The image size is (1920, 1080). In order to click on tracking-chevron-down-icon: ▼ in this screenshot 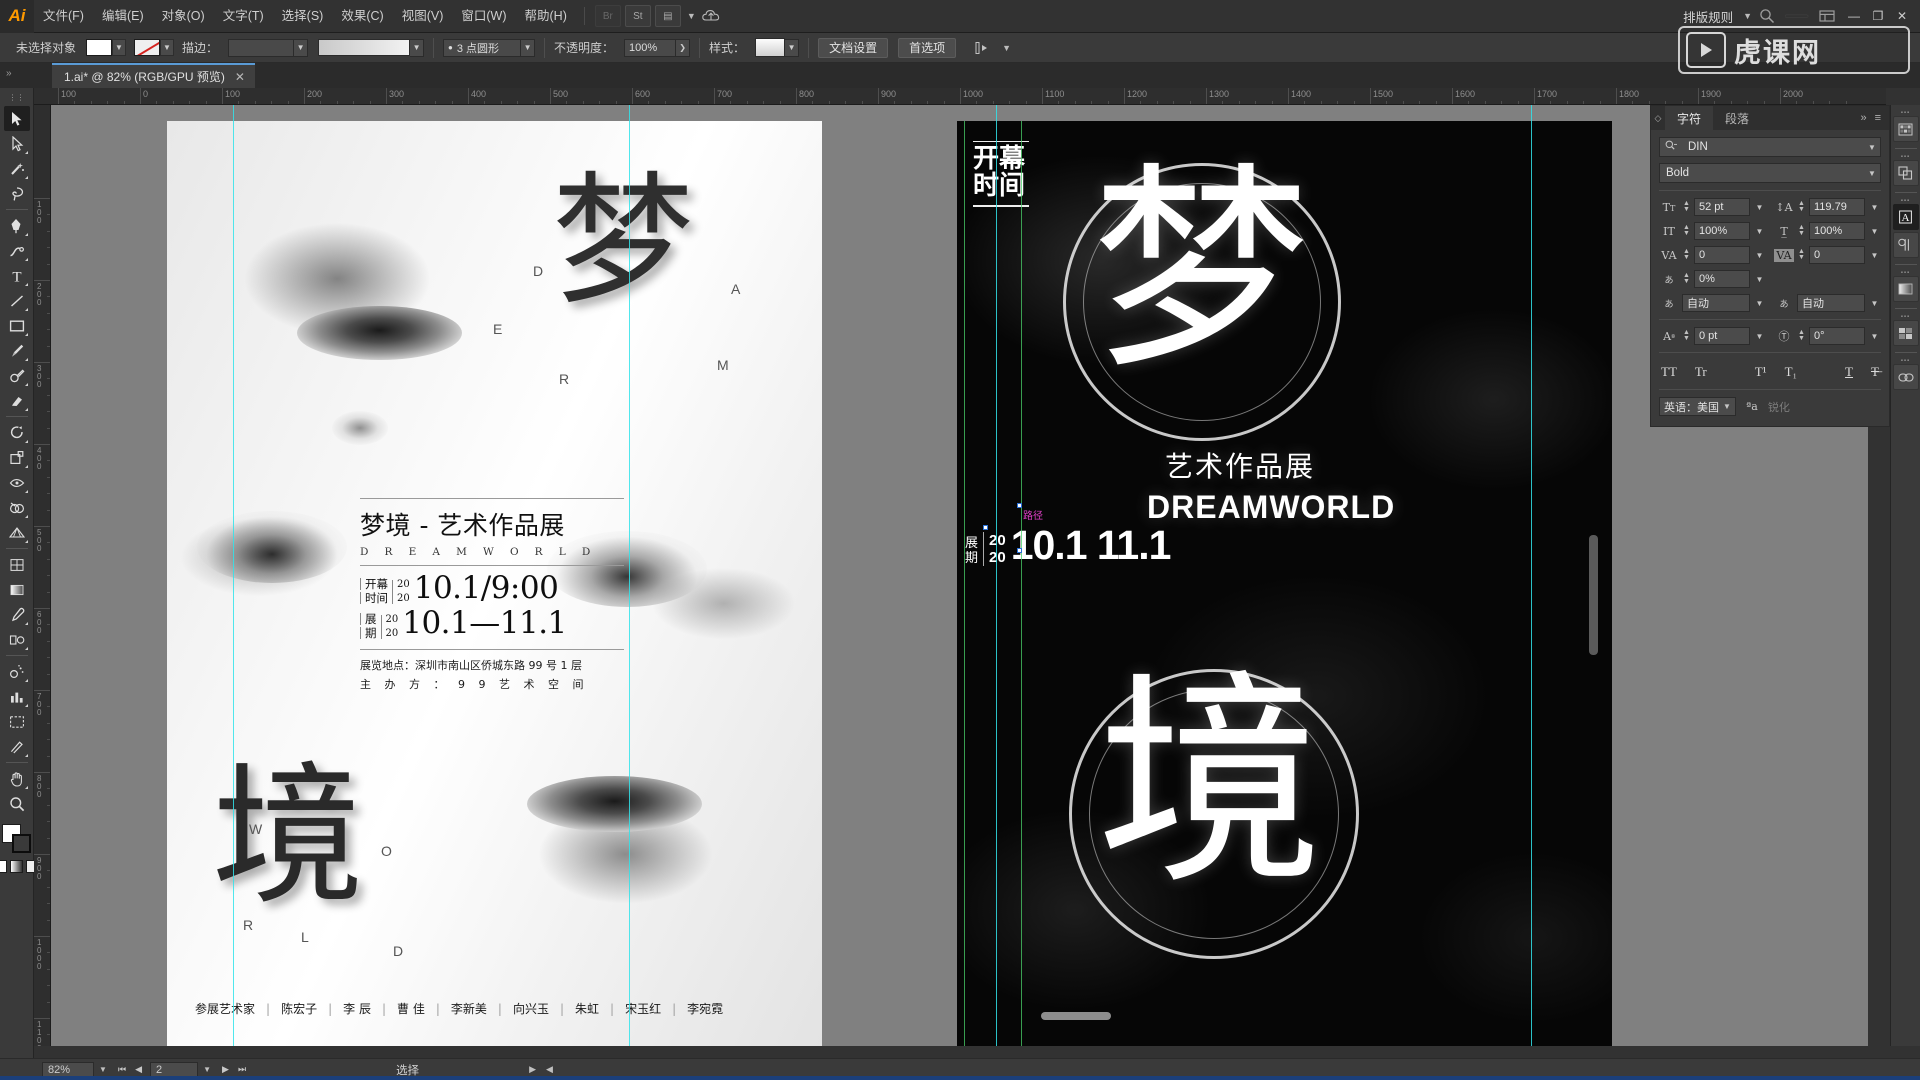, I will do `click(1874, 255)`.